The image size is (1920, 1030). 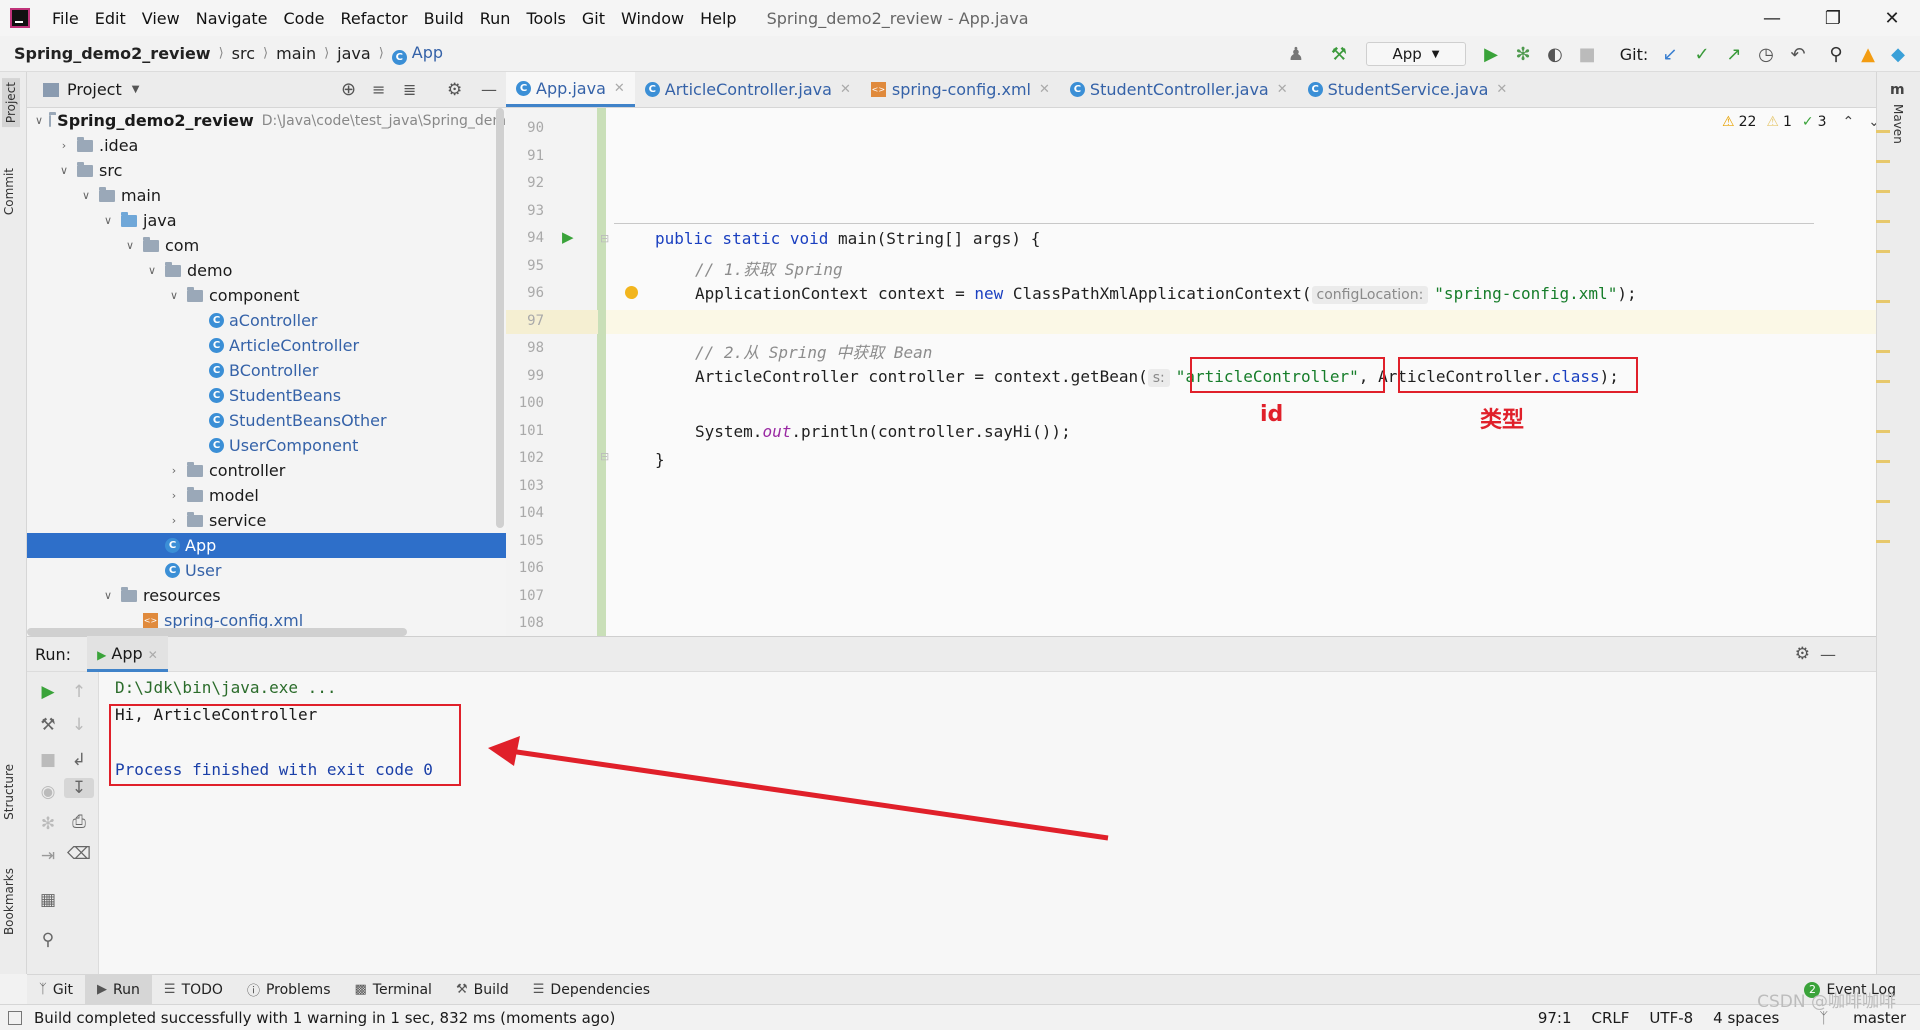 I want to click on menu-help: Help, so click(x=718, y=18).